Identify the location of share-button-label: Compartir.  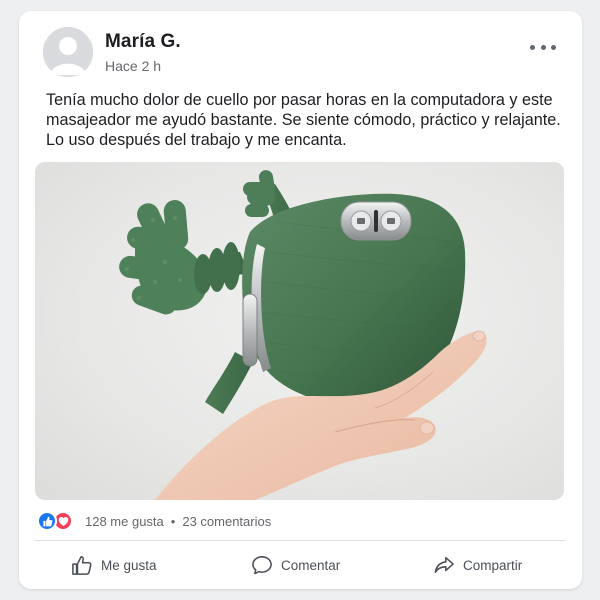
(493, 565).